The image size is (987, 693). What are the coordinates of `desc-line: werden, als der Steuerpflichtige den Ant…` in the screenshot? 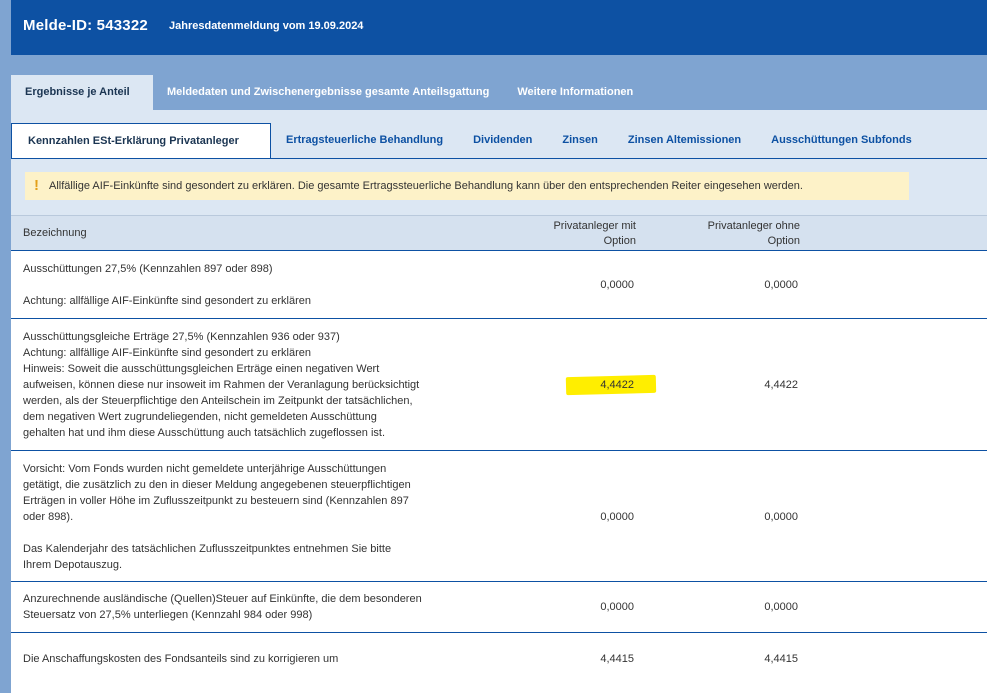 It's located at (218, 401).